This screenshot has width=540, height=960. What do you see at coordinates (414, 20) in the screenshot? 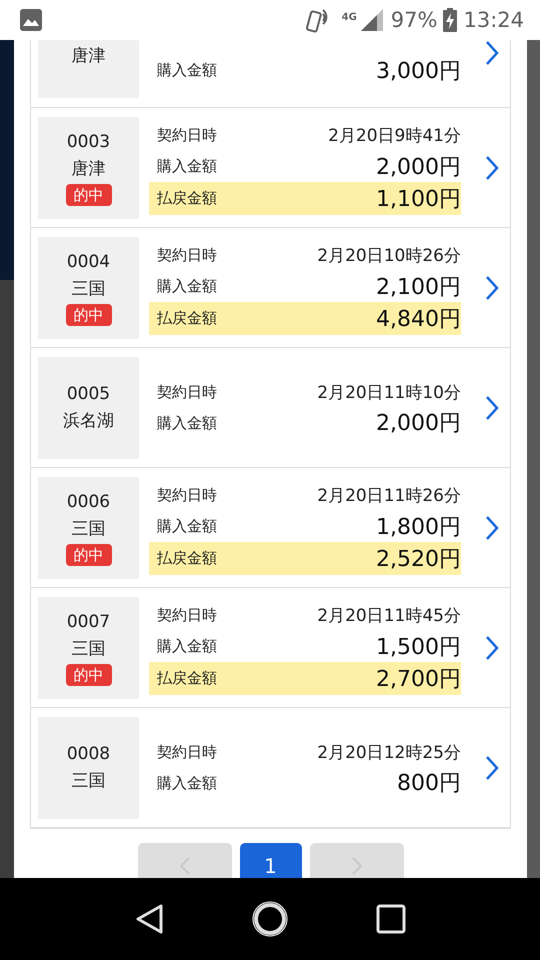
I see `battery-percent: 97%` at bounding box center [414, 20].